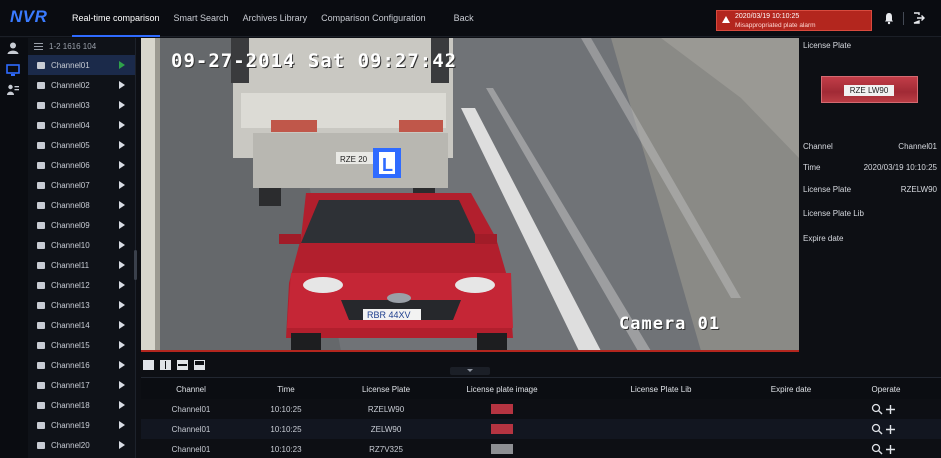 The height and width of the screenshot is (458, 941). I want to click on channel-label: Channel02, so click(70, 85).